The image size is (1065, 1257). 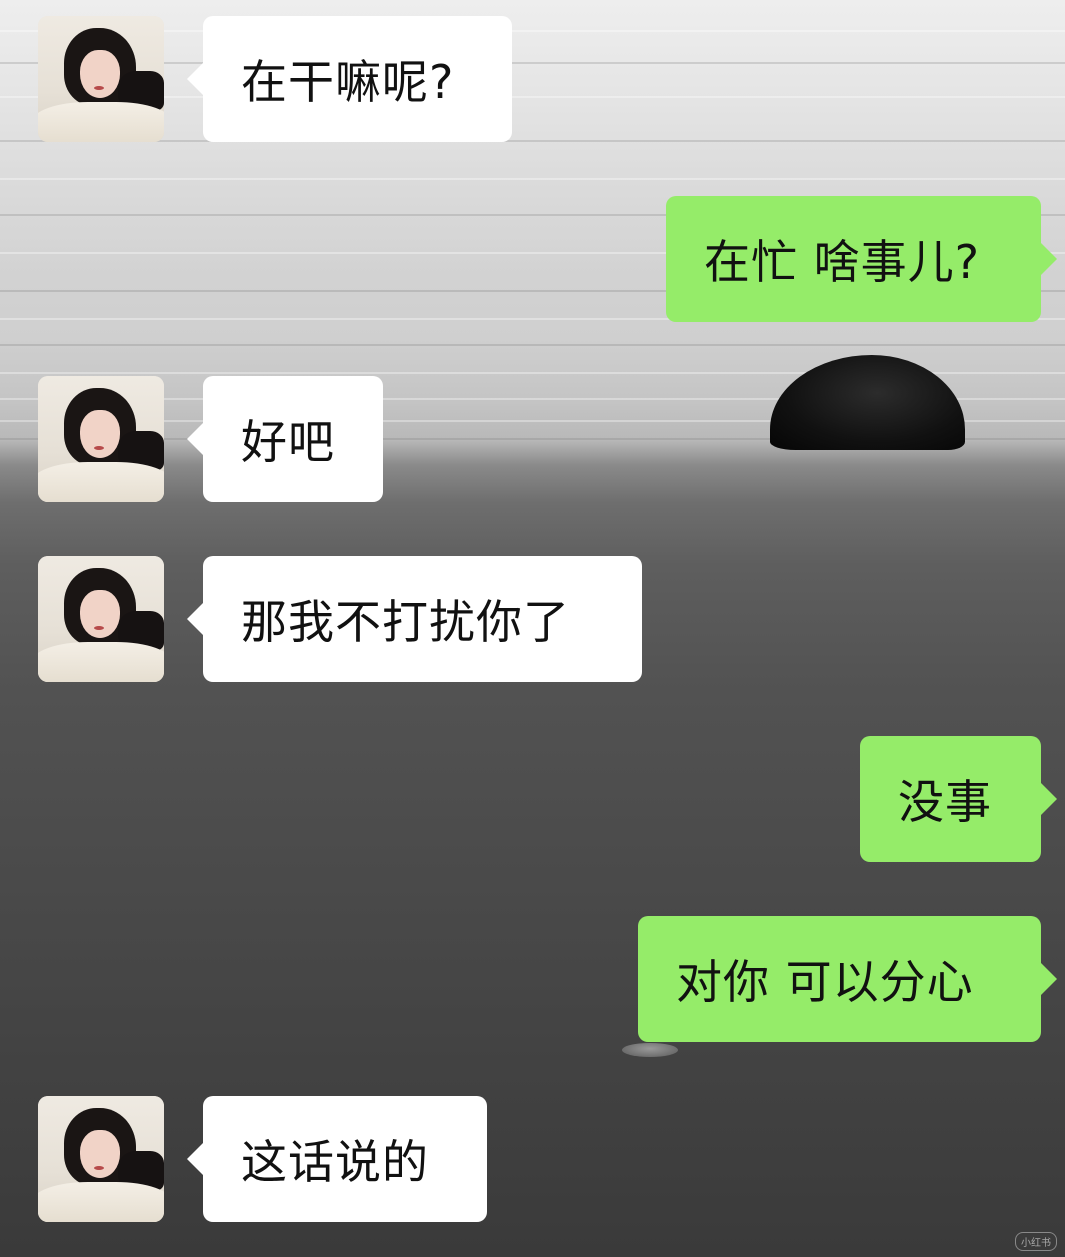 What do you see at coordinates (867, 402) in the screenshot?
I see `rock-image` at bounding box center [867, 402].